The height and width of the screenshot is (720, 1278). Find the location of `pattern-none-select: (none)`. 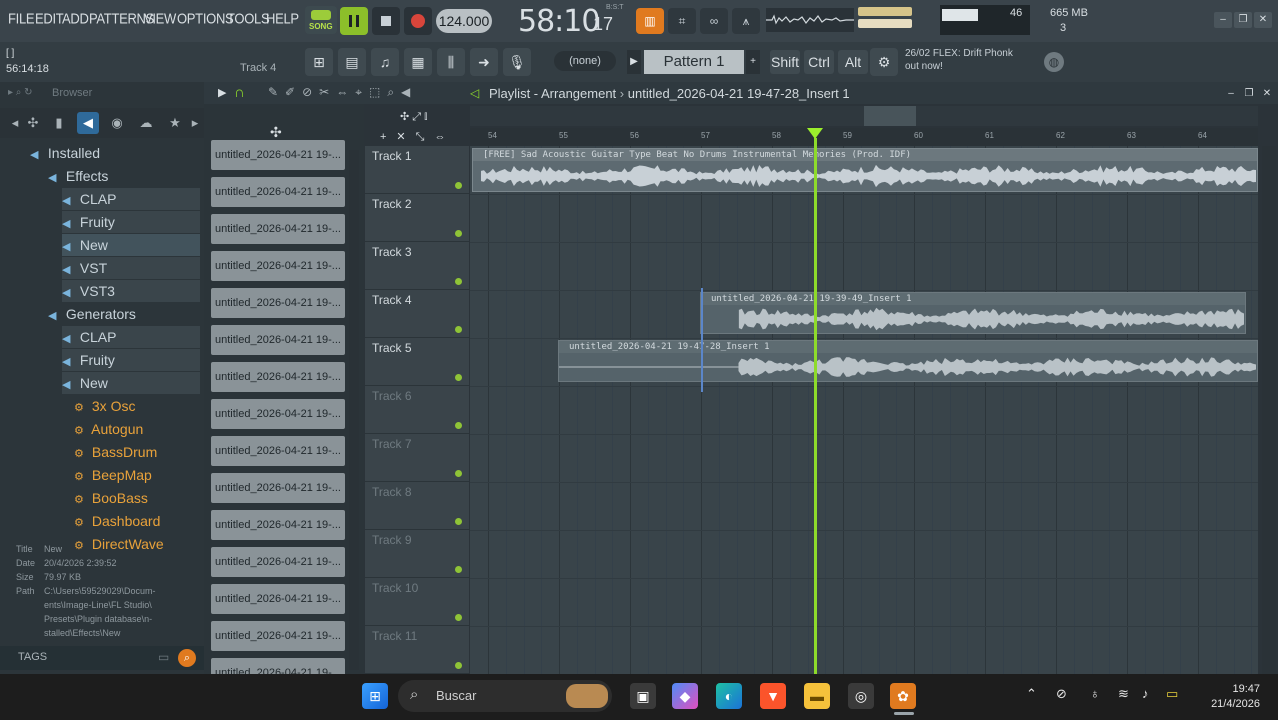

pattern-none-select: (none) is located at coordinates (585, 61).